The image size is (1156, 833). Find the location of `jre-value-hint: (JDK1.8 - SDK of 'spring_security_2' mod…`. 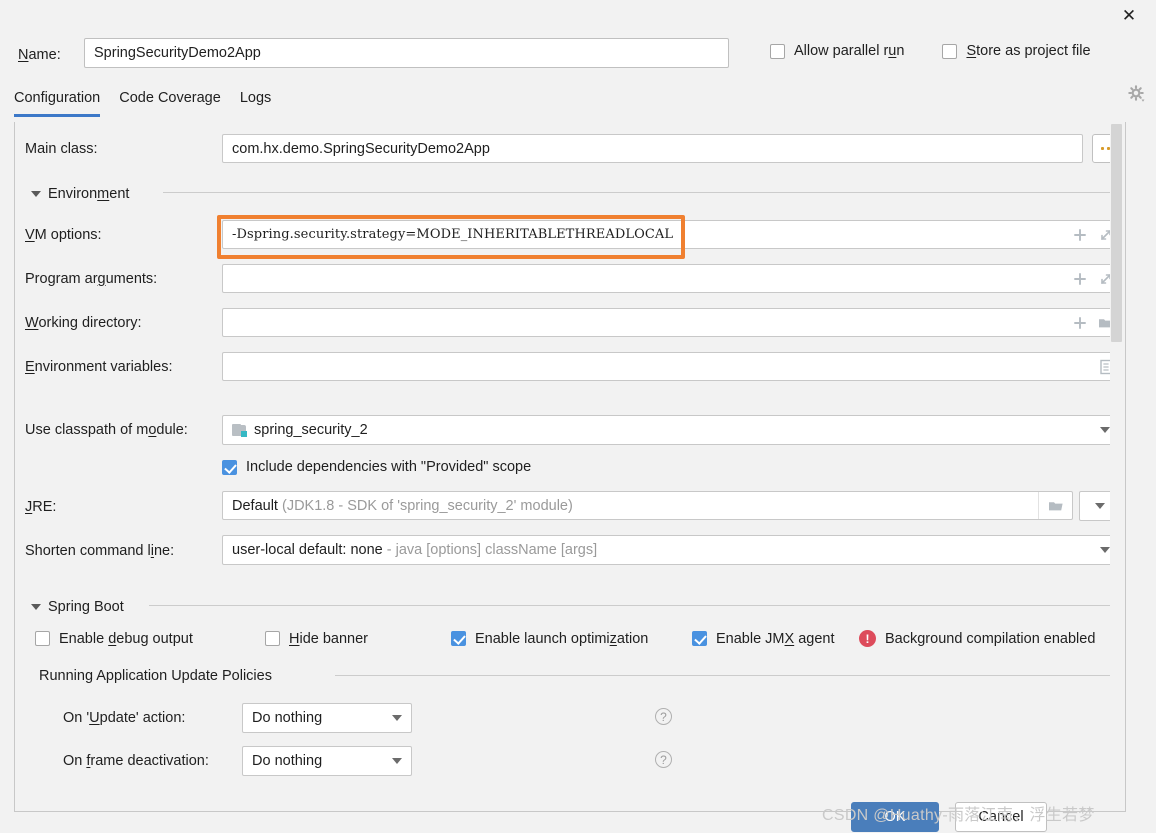

jre-value-hint: (JDK1.8 - SDK of 'spring_security_2' mod… is located at coordinates (427, 505).